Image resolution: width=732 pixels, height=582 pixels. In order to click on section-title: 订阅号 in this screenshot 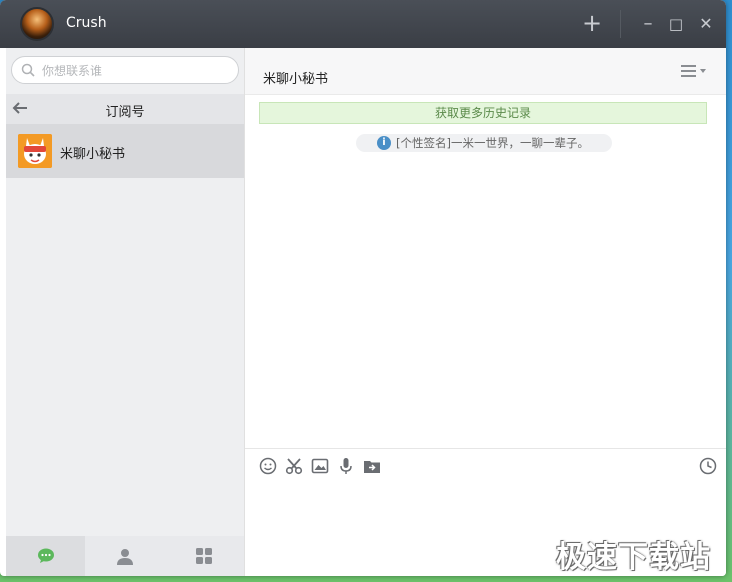, I will do `click(125, 112)`.